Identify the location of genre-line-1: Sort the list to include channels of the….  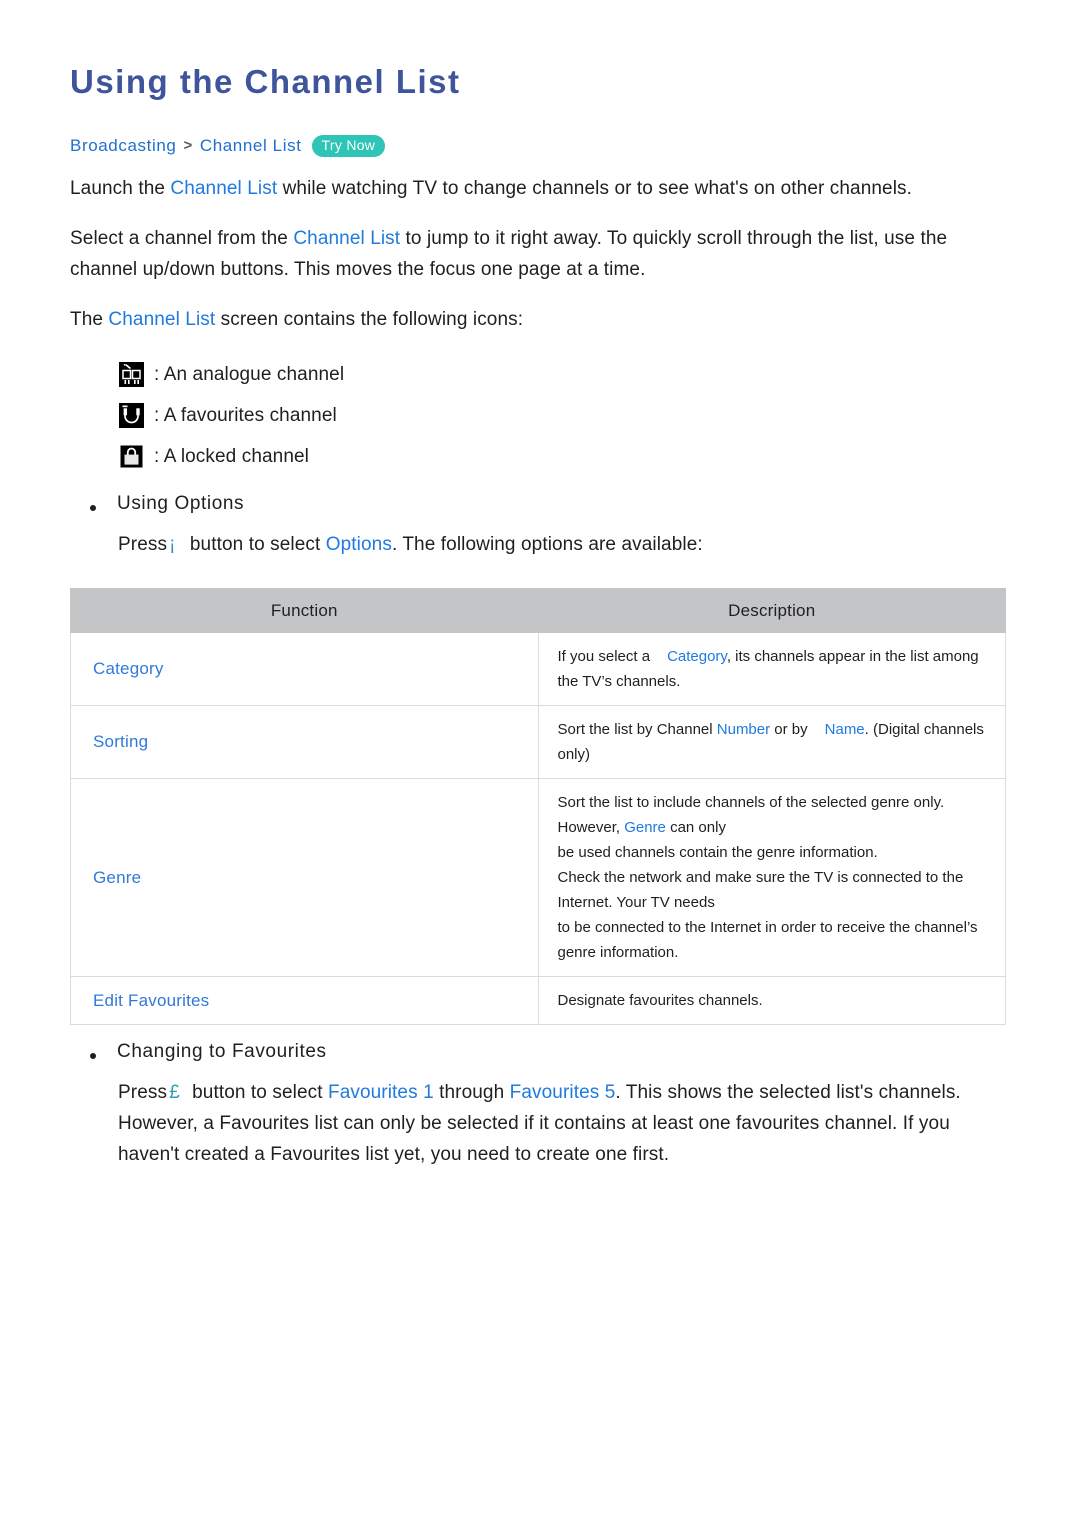
(775, 815).